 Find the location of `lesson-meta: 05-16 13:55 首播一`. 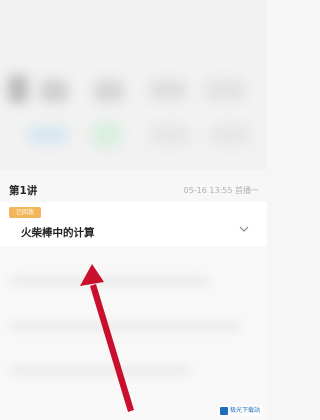

lesson-meta: 05-16 13:55 首播一 is located at coordinates (221, 190).